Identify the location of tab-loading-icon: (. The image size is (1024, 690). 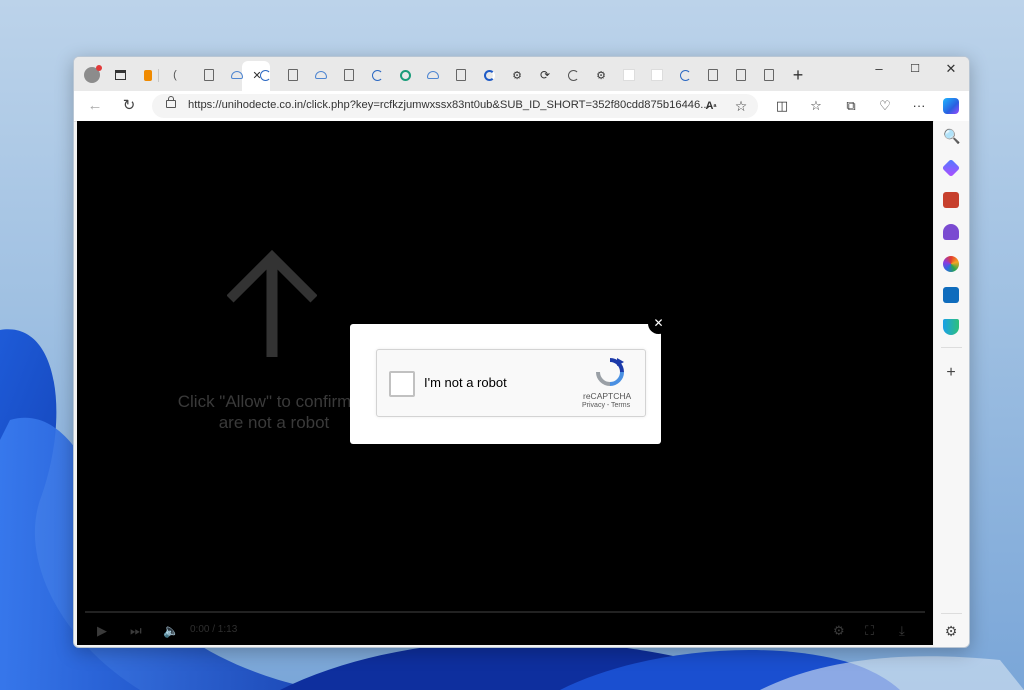
(175, 75).